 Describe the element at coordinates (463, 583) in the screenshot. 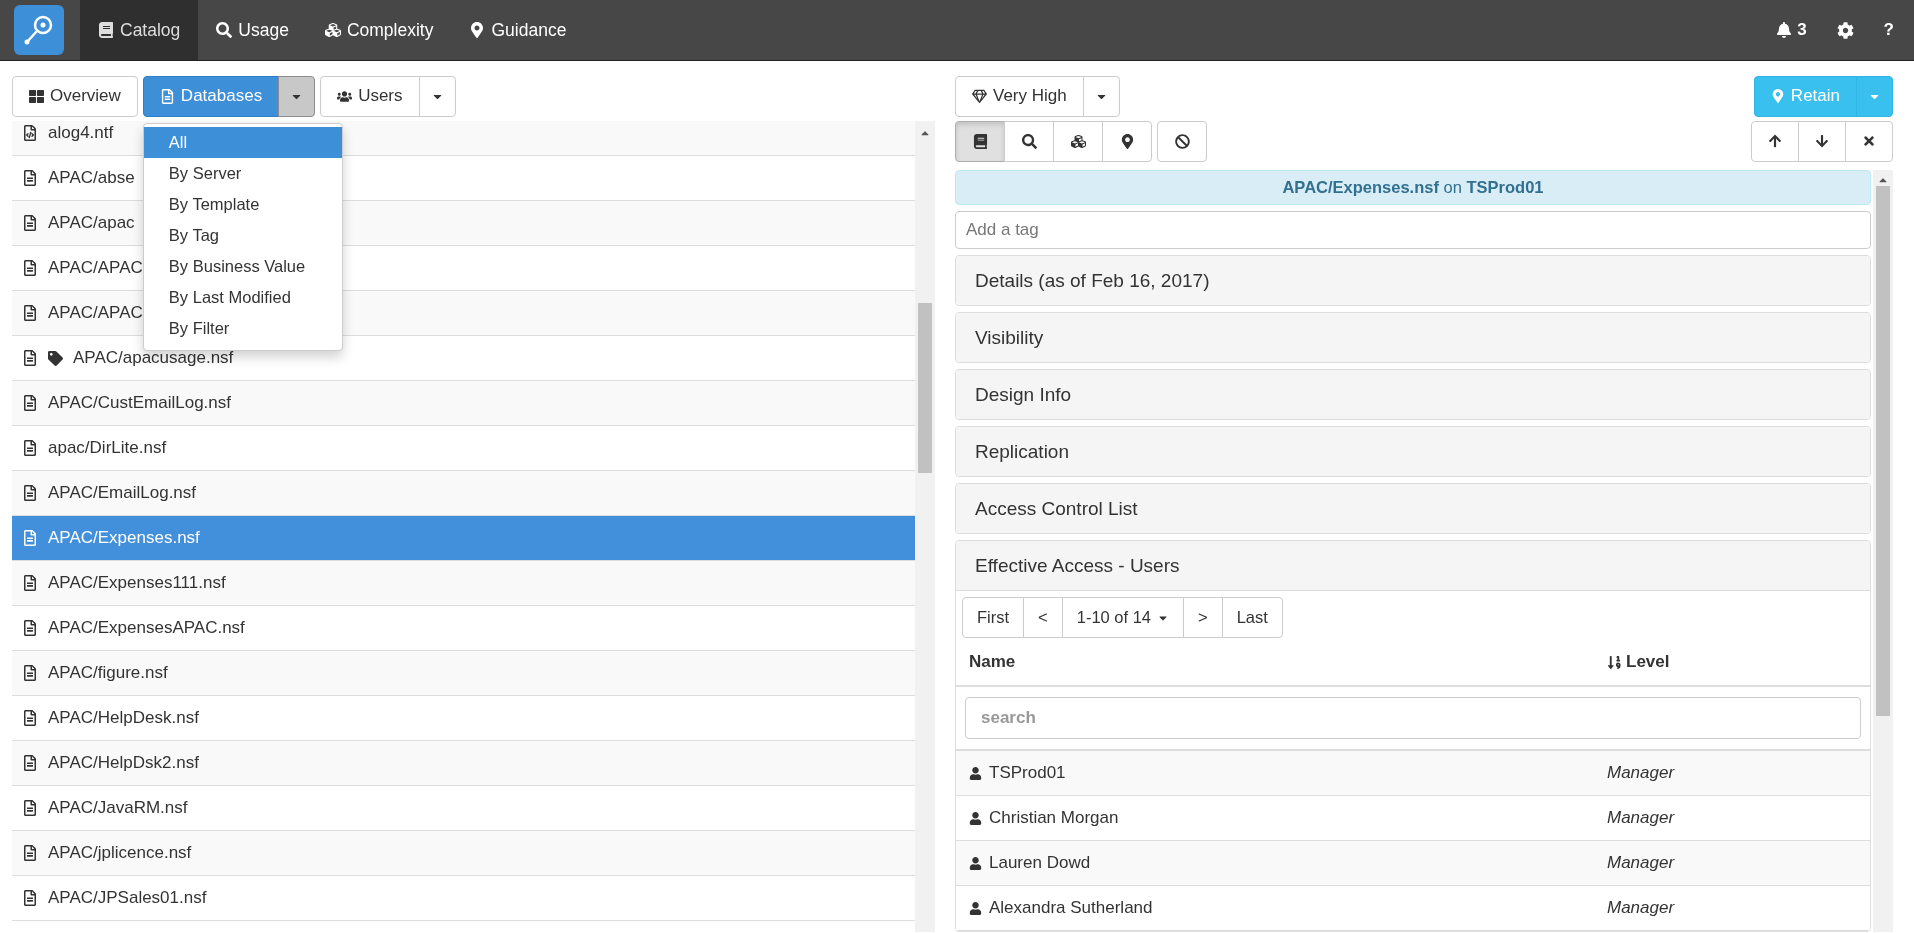

I see `database-row: APAC/Expenses111.nsf` at that location.